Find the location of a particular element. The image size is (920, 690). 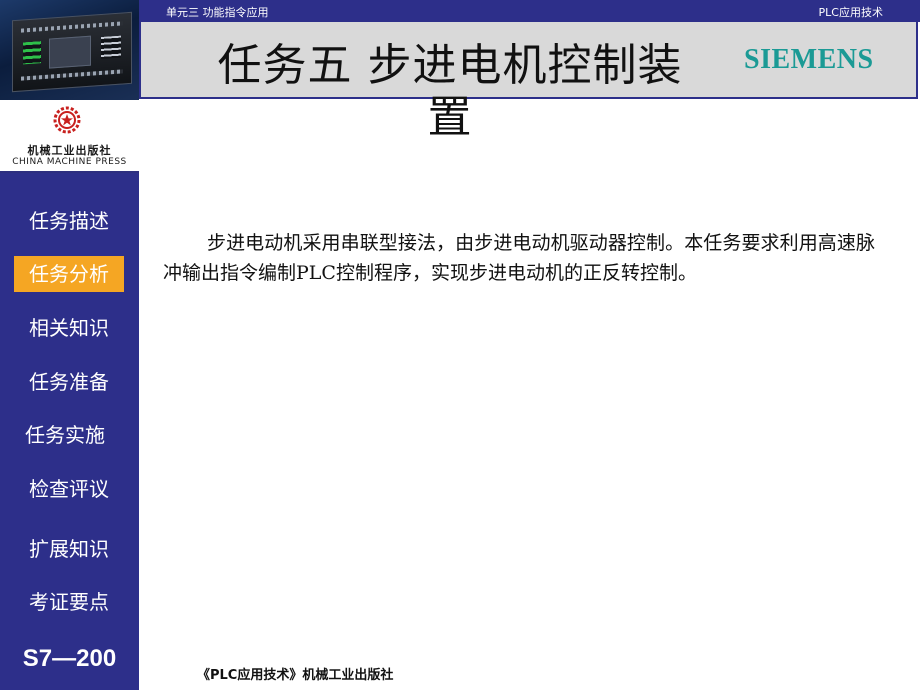

sidebar-item-related-knowledge: 相关知识 is located at coordinates (69, 328).